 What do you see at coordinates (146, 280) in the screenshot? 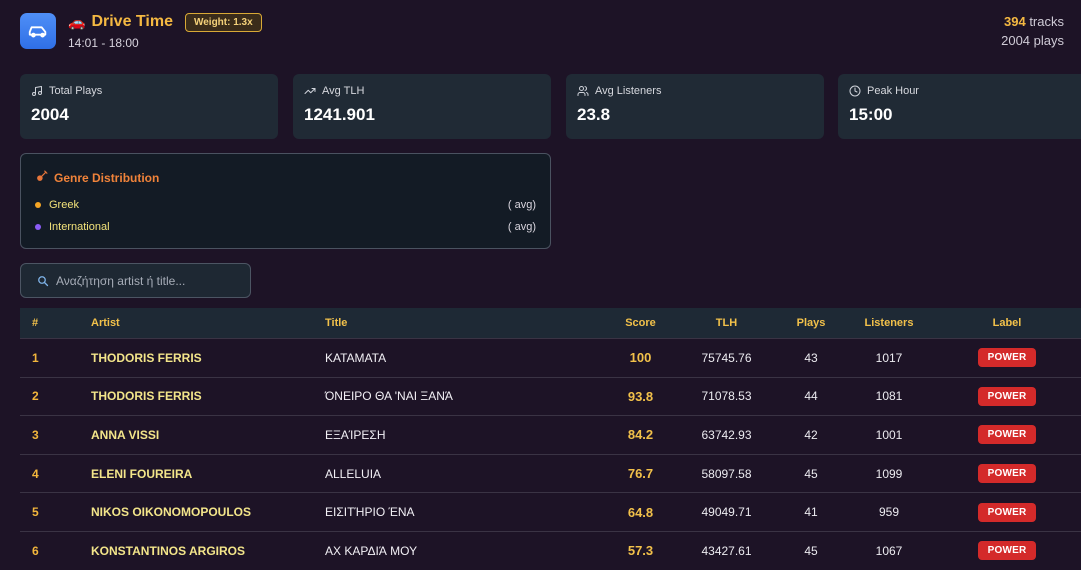
I see `search-input` at bounding box center [146, 280].